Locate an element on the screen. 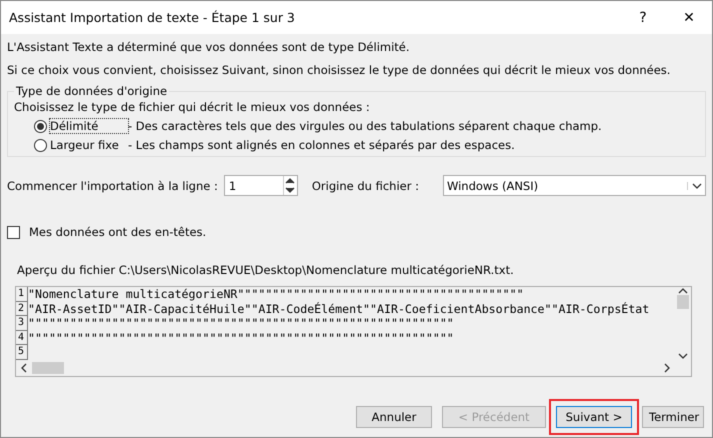 The height and width of the screenshot is (438, 713). line-number: 4 is located at coordinates (22, 337).